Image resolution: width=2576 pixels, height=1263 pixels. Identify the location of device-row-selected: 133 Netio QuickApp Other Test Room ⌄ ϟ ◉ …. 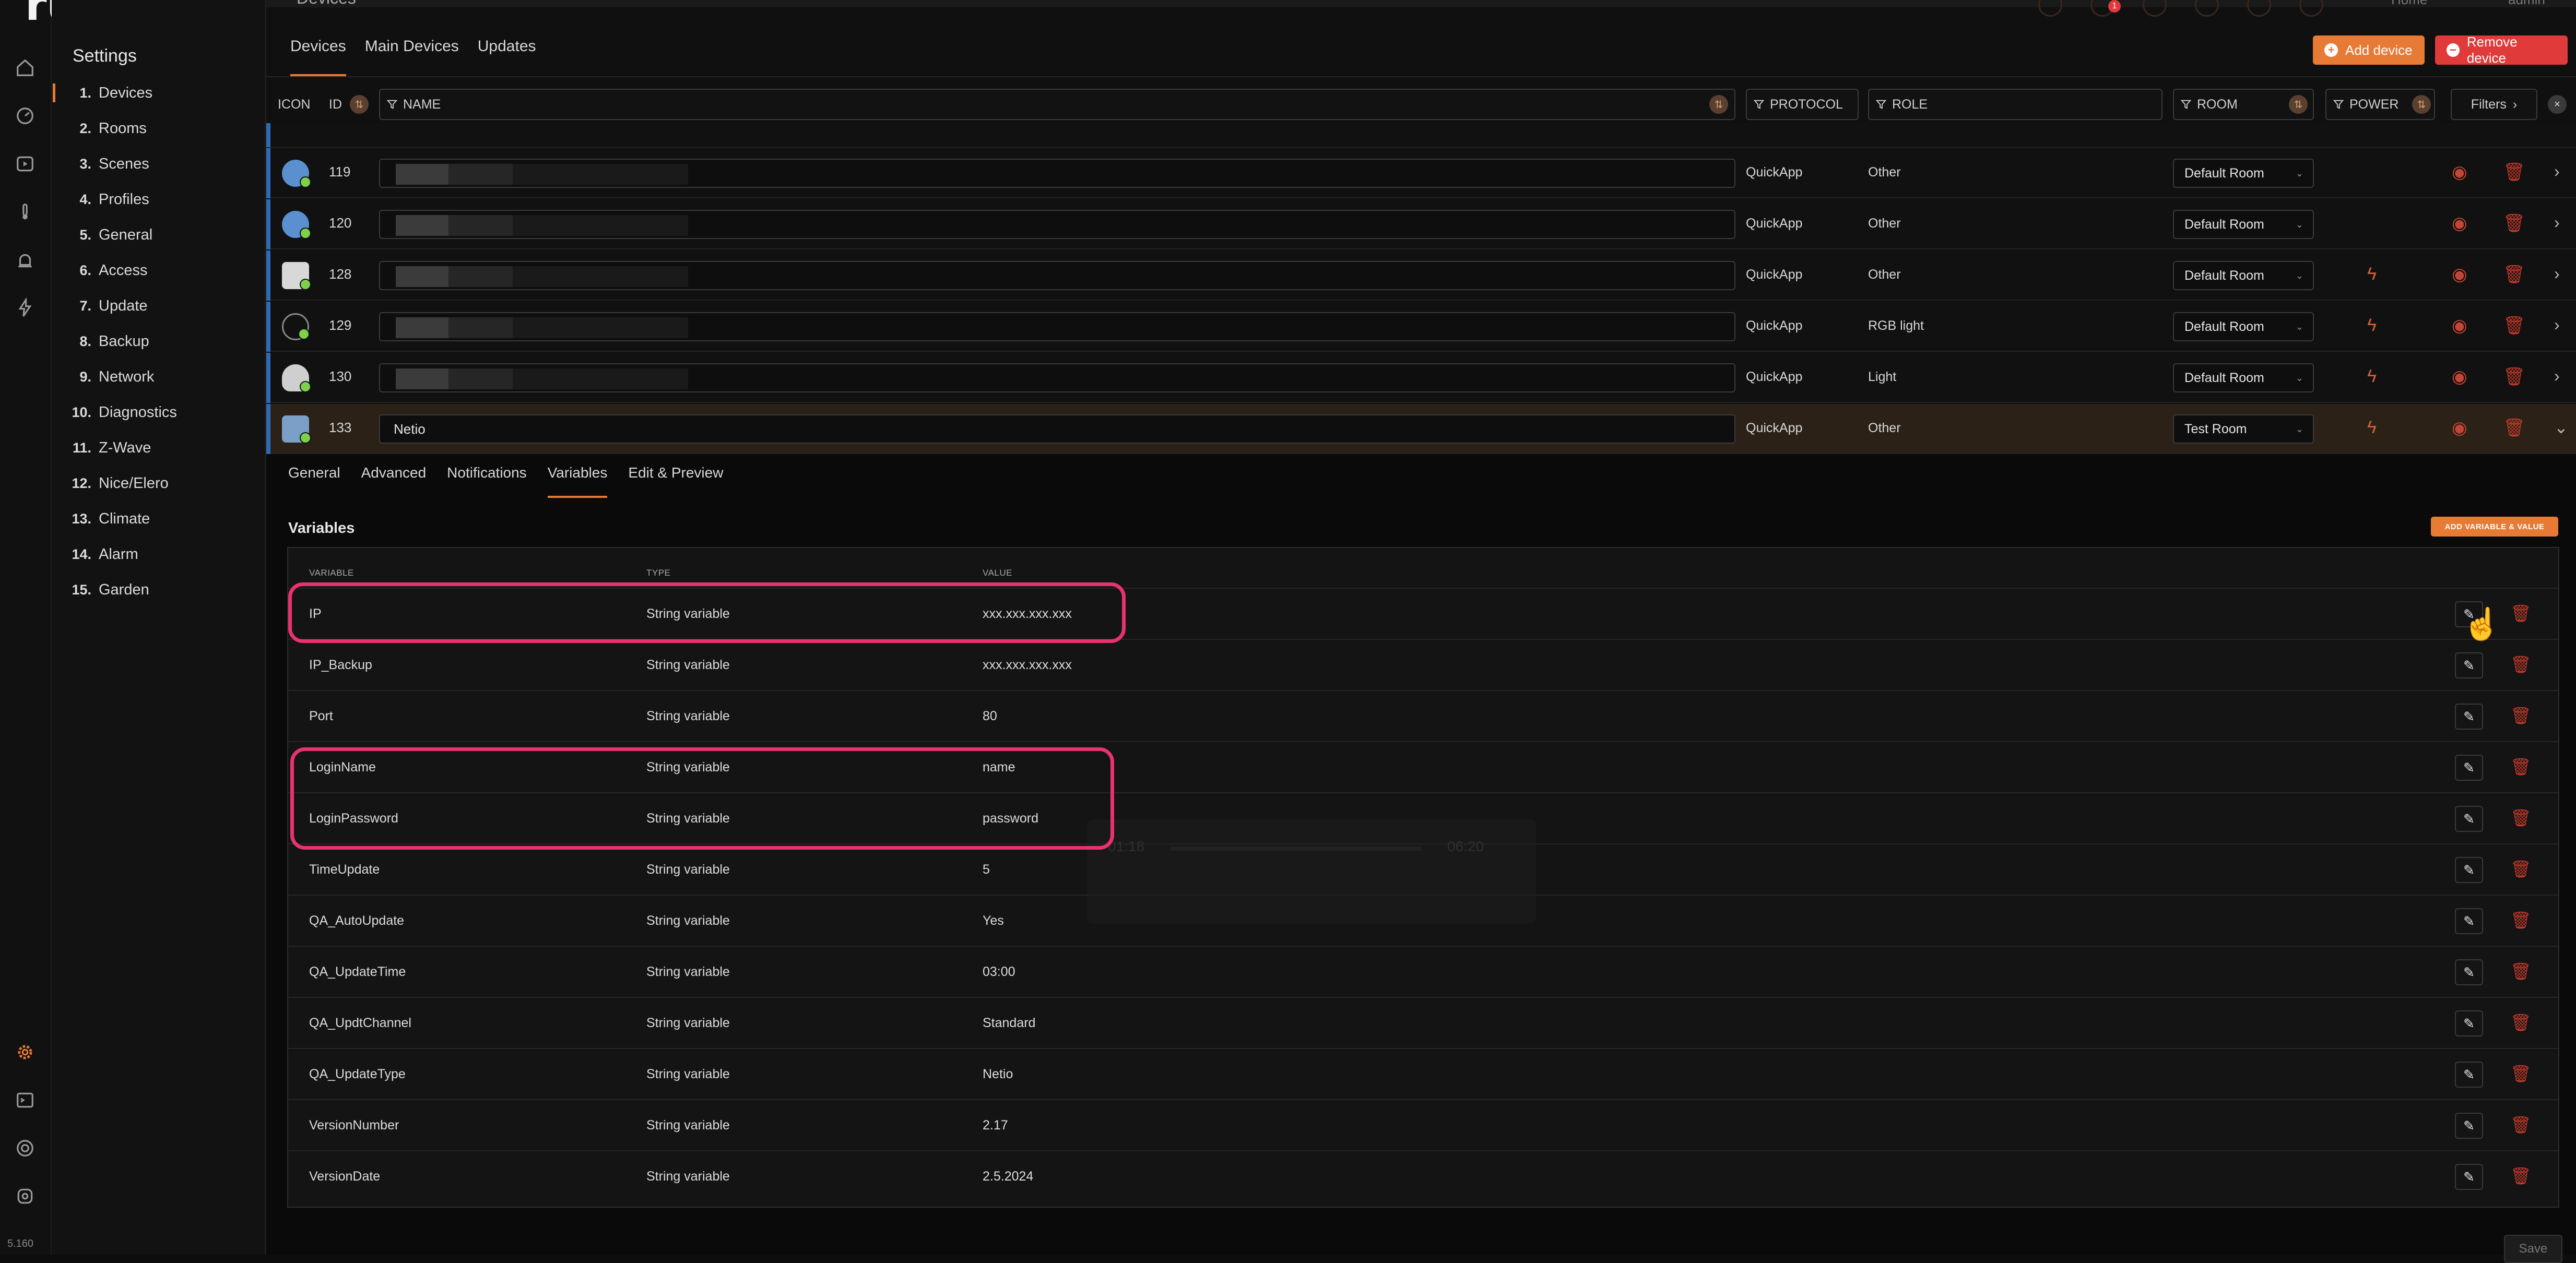
(1421, 429).